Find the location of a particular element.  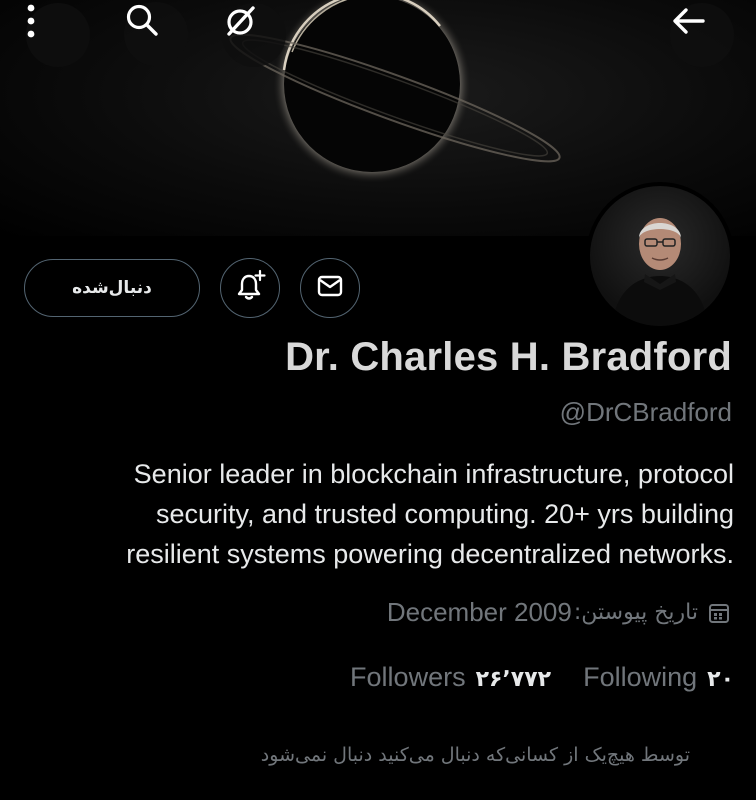

followers-link: Followers ۲۶٬۷۷۲ is located at coordinates (450, 677).